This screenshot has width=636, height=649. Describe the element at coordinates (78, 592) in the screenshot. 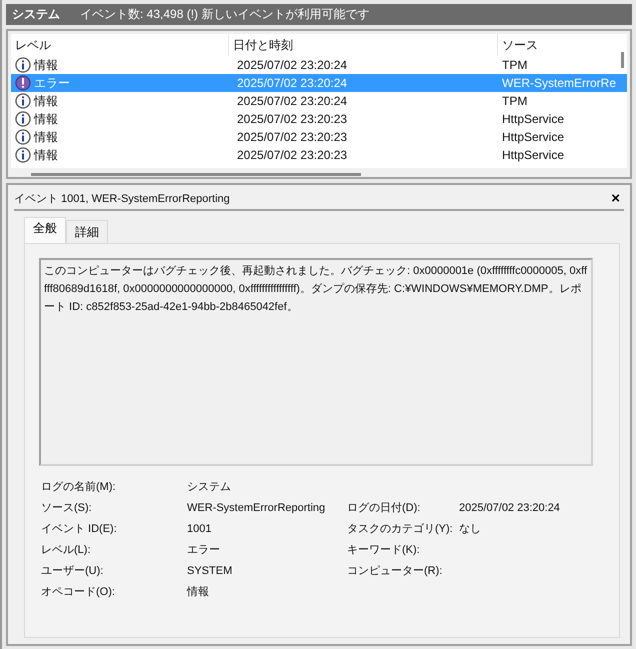

I see `property-label: オペコード(O):` at that location.